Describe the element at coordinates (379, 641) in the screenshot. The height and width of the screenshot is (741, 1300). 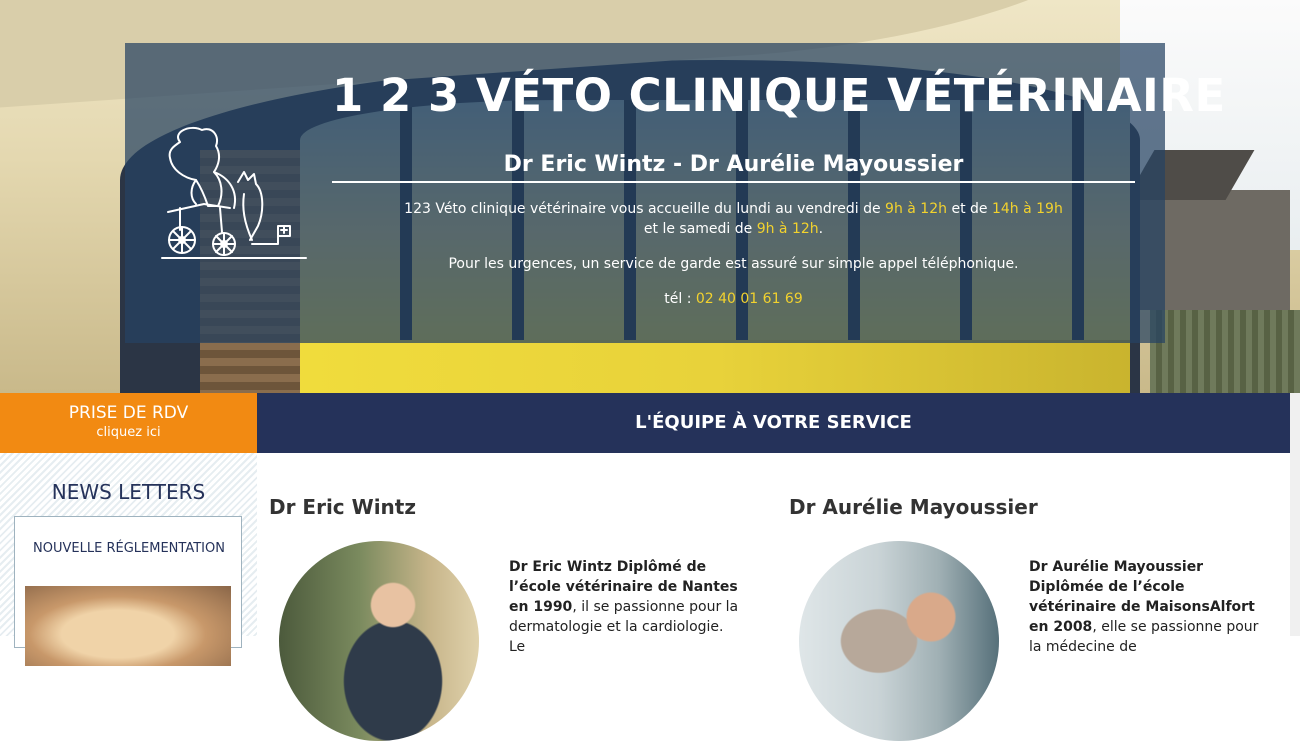
I see `vet-photo-eric` at that location.